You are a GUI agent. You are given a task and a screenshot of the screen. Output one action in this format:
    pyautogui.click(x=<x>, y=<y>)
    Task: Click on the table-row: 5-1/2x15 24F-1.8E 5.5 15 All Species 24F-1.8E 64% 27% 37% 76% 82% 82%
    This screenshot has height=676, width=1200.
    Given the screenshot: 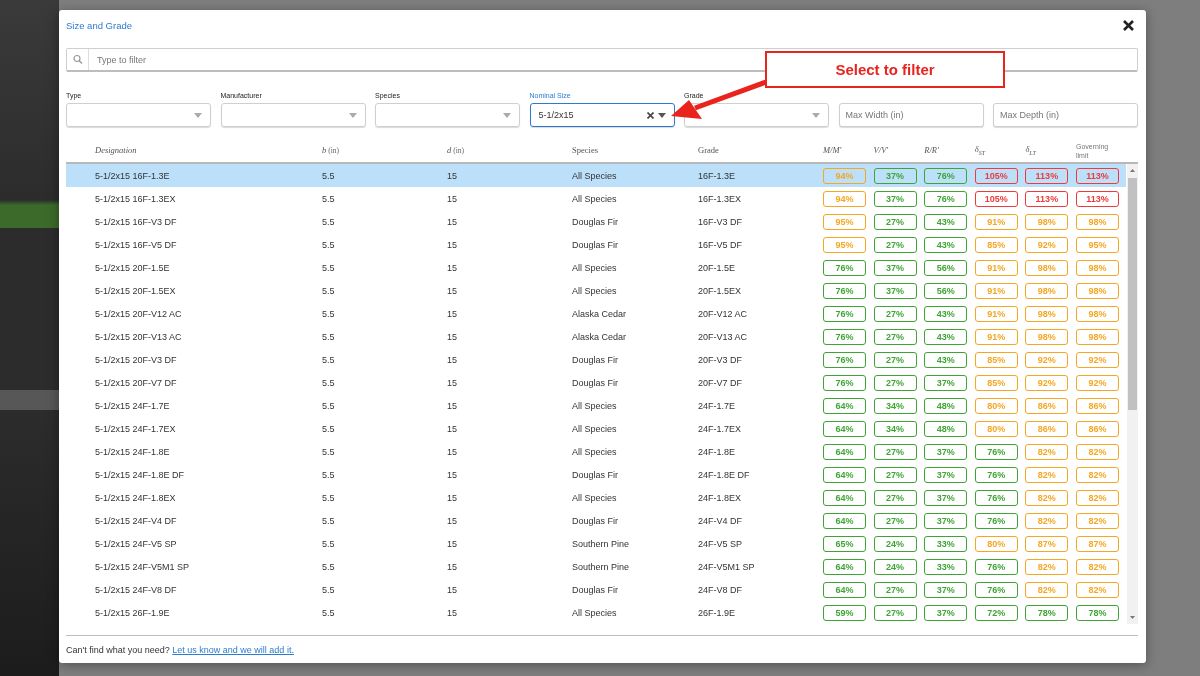 What is the action you would take?
    pyautogui.click(x=596, y=451)
    